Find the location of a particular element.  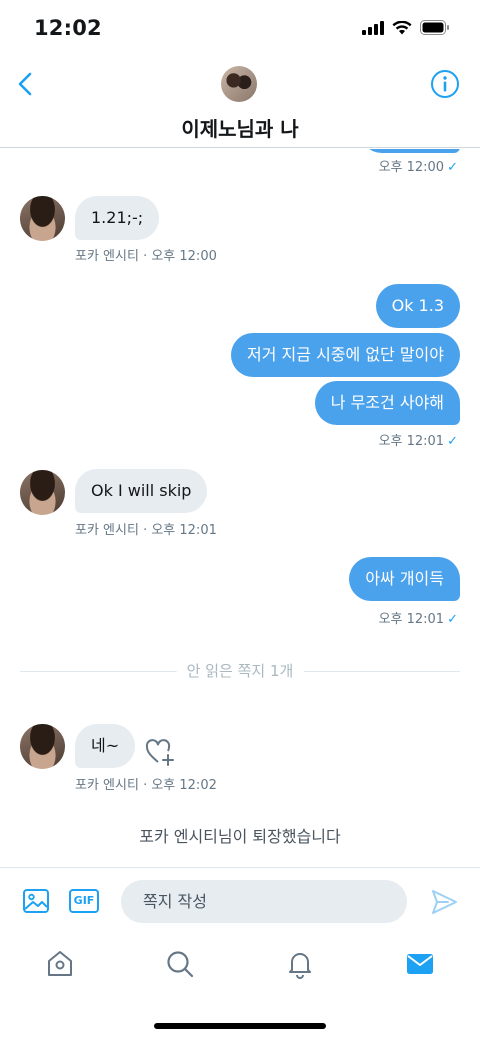

message-meta: 포카 엔시티 · 오후 12:00 is located at coordinates (146, 254).